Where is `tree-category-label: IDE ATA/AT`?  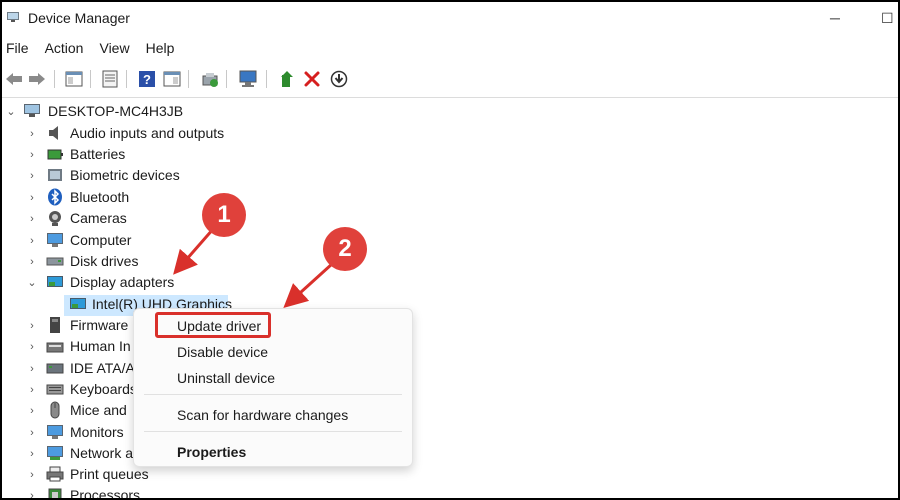
tree-category-label: IDE ATA/AT is located at coordinates (106, 368).